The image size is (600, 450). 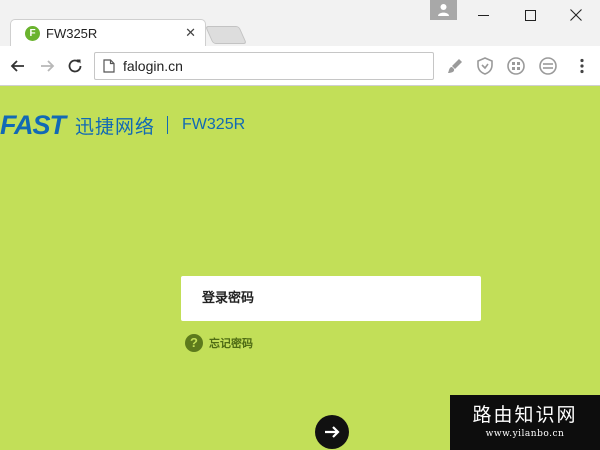 I want to click on shield-extension-button, so click(x=485, y=66).